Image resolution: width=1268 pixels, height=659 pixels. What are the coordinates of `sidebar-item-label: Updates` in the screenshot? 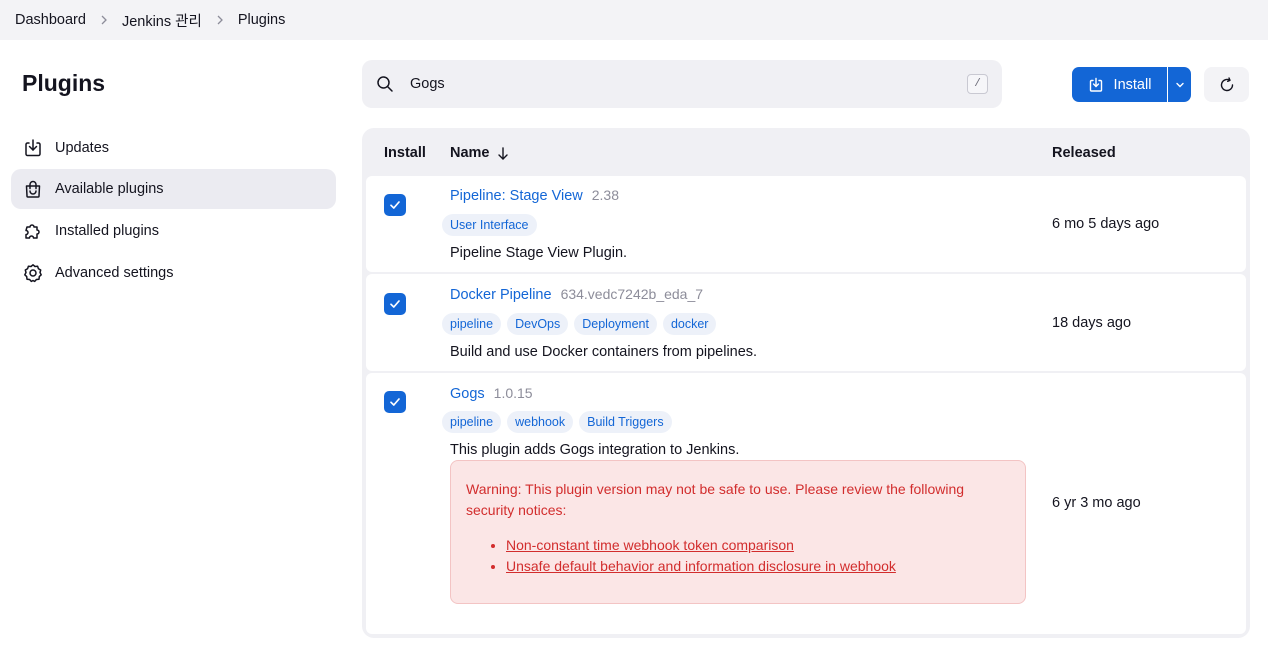 It's located at (82, 148).